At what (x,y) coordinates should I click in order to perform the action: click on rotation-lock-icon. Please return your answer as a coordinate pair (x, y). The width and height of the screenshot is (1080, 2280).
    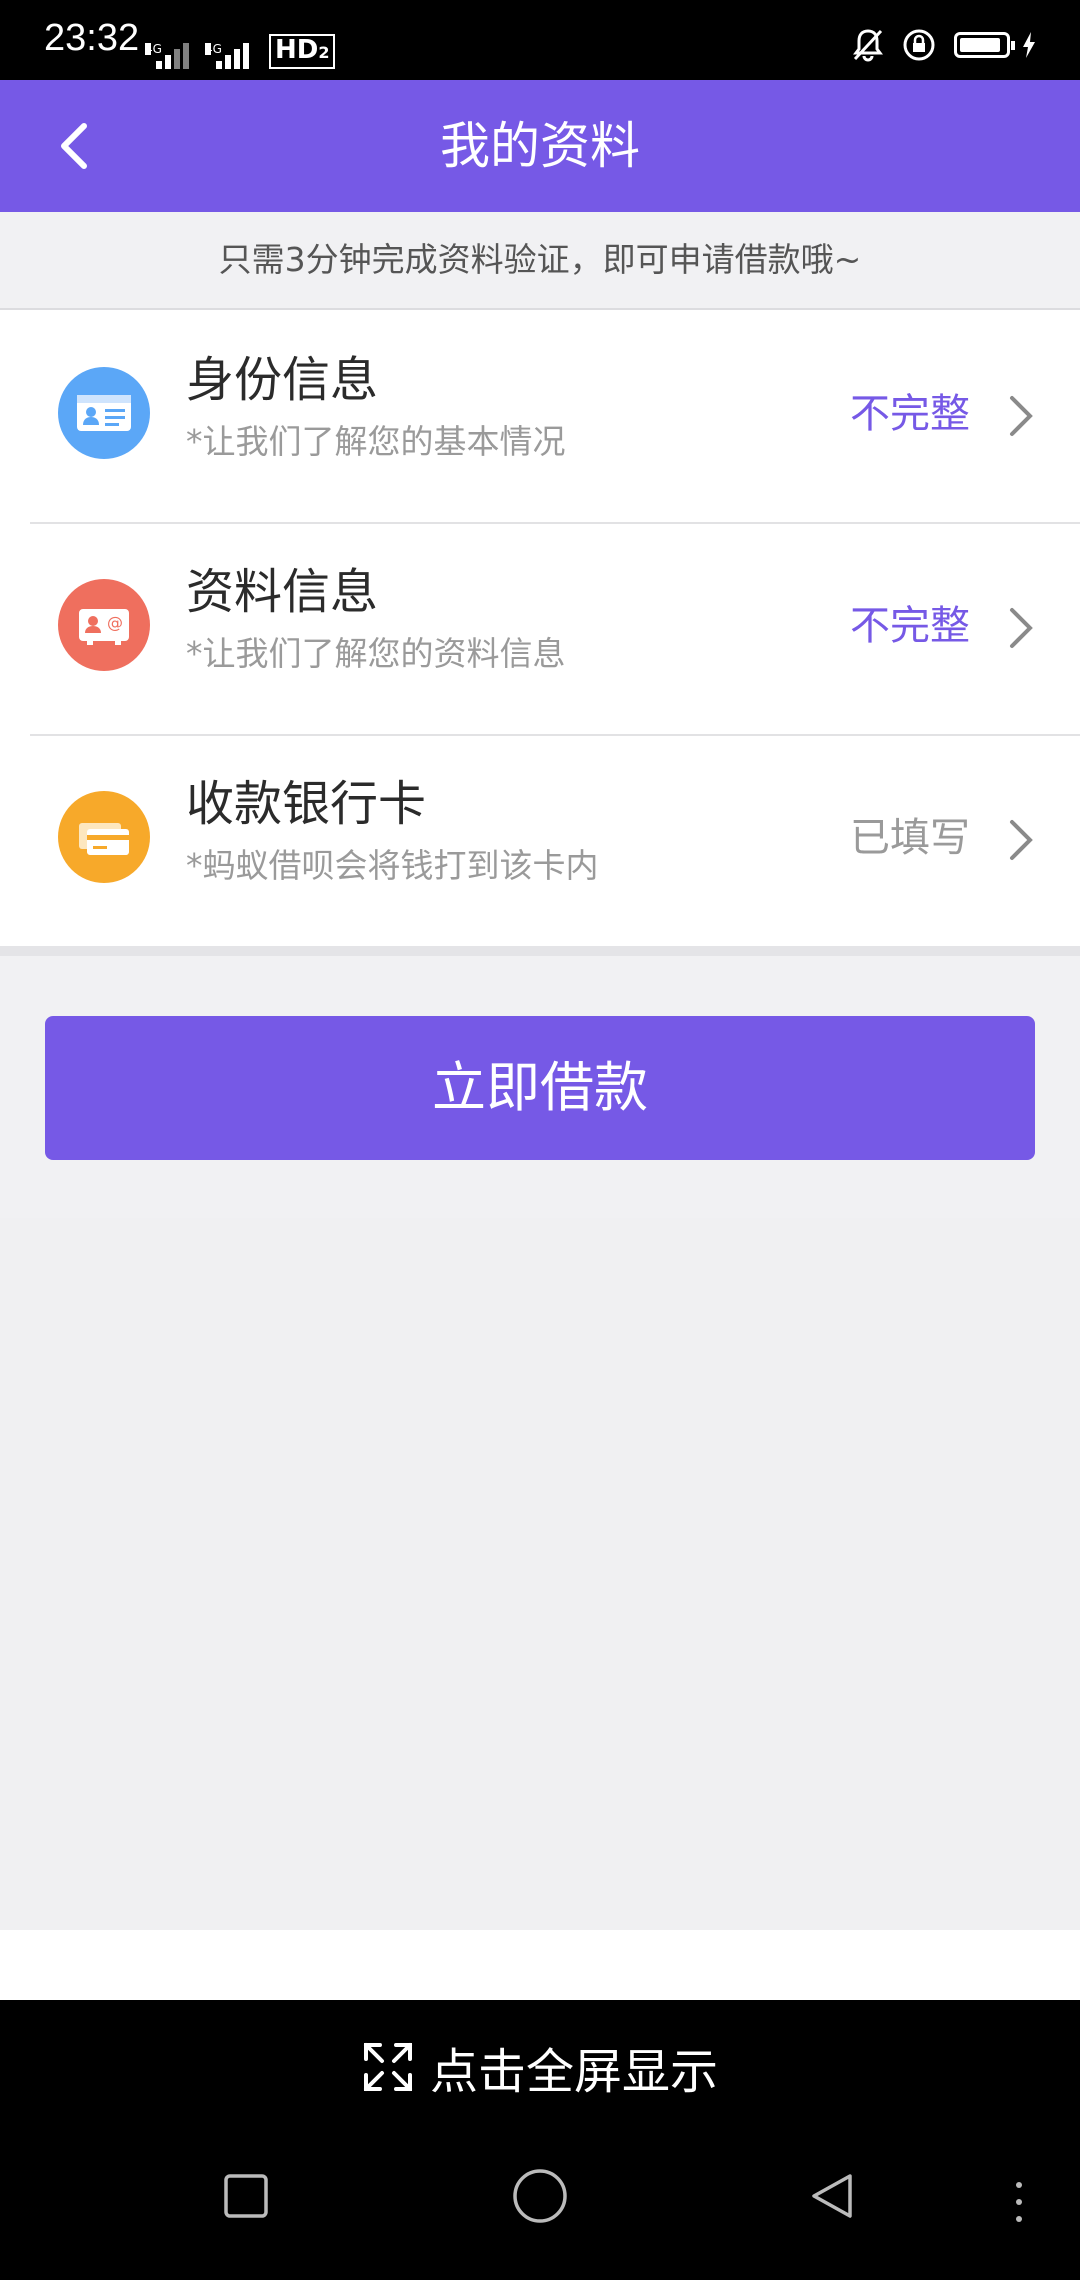
    Looking at the image, I should click on (919, 45).